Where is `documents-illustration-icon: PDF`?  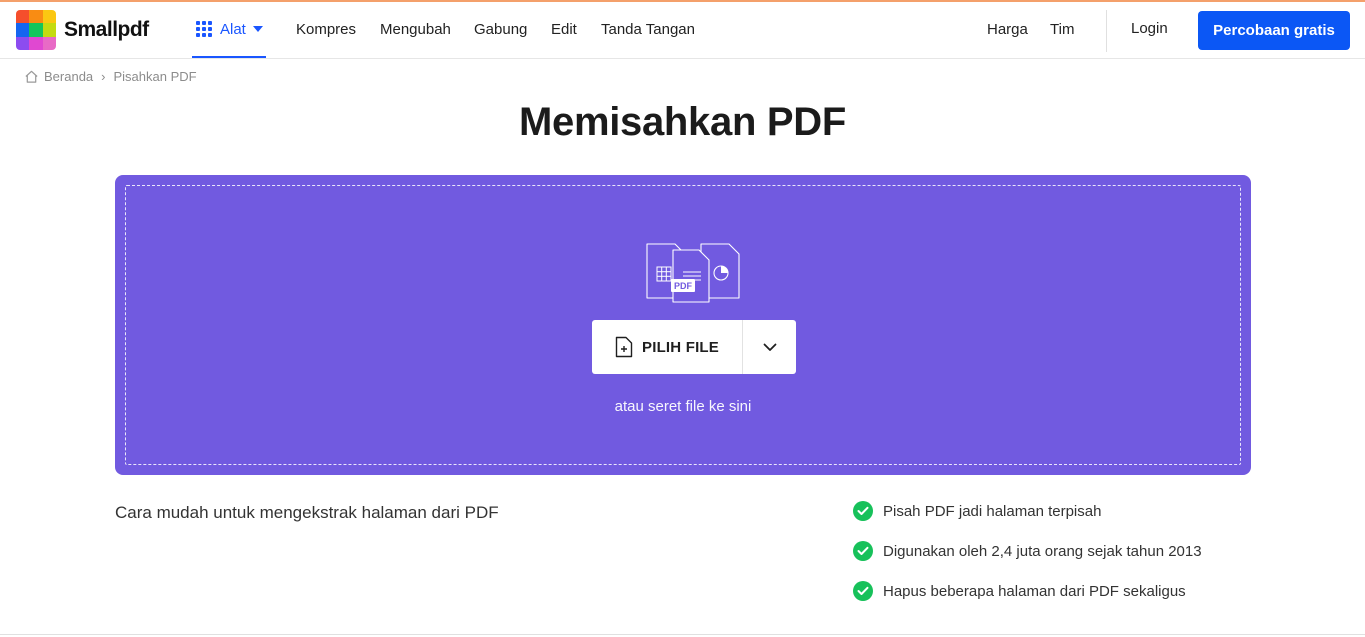
documents-illustration-icon: PDF is located at coordinates (693, 273).